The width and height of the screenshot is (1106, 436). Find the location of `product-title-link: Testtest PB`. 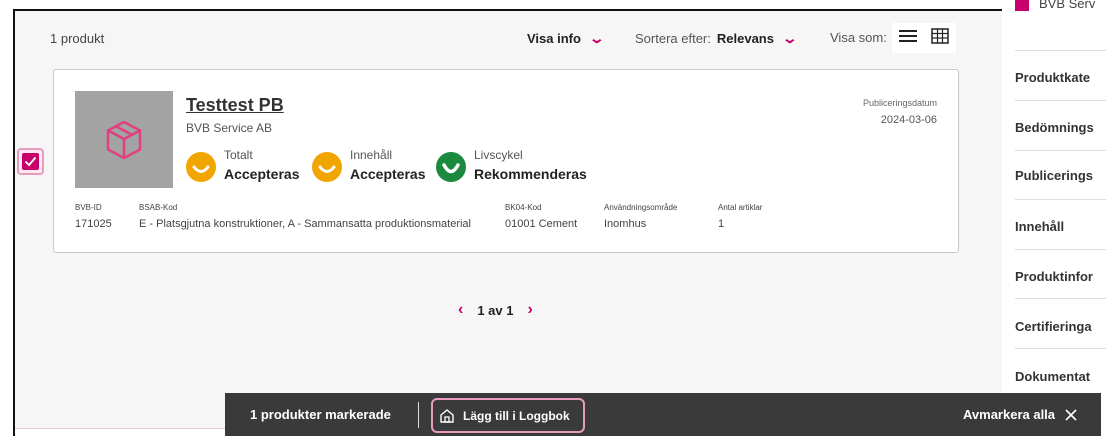

product-title-link: Testtest PB is located at coordinates (235, 105).